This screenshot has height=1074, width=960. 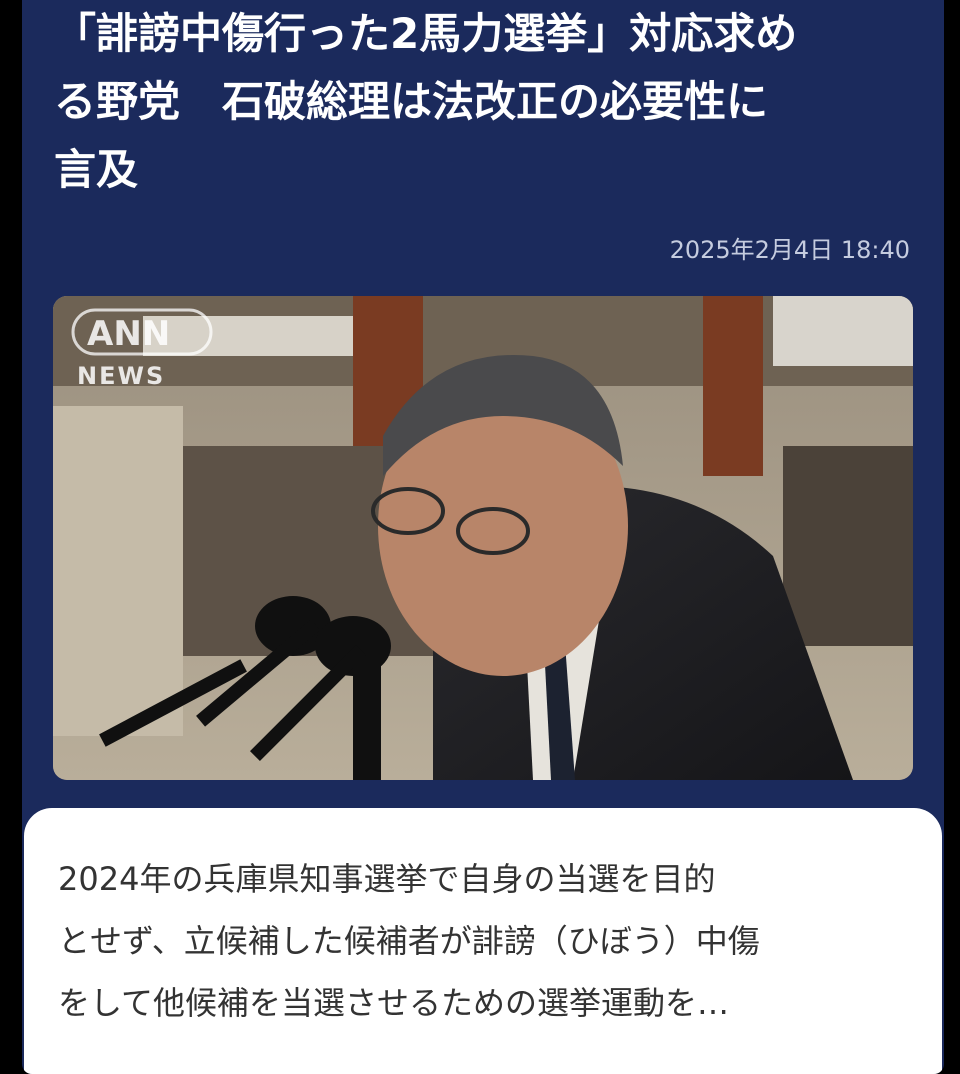 I want to click on title-line-2: る野党 石破総理は法改正の必要性に, so click(x=411, y=101).